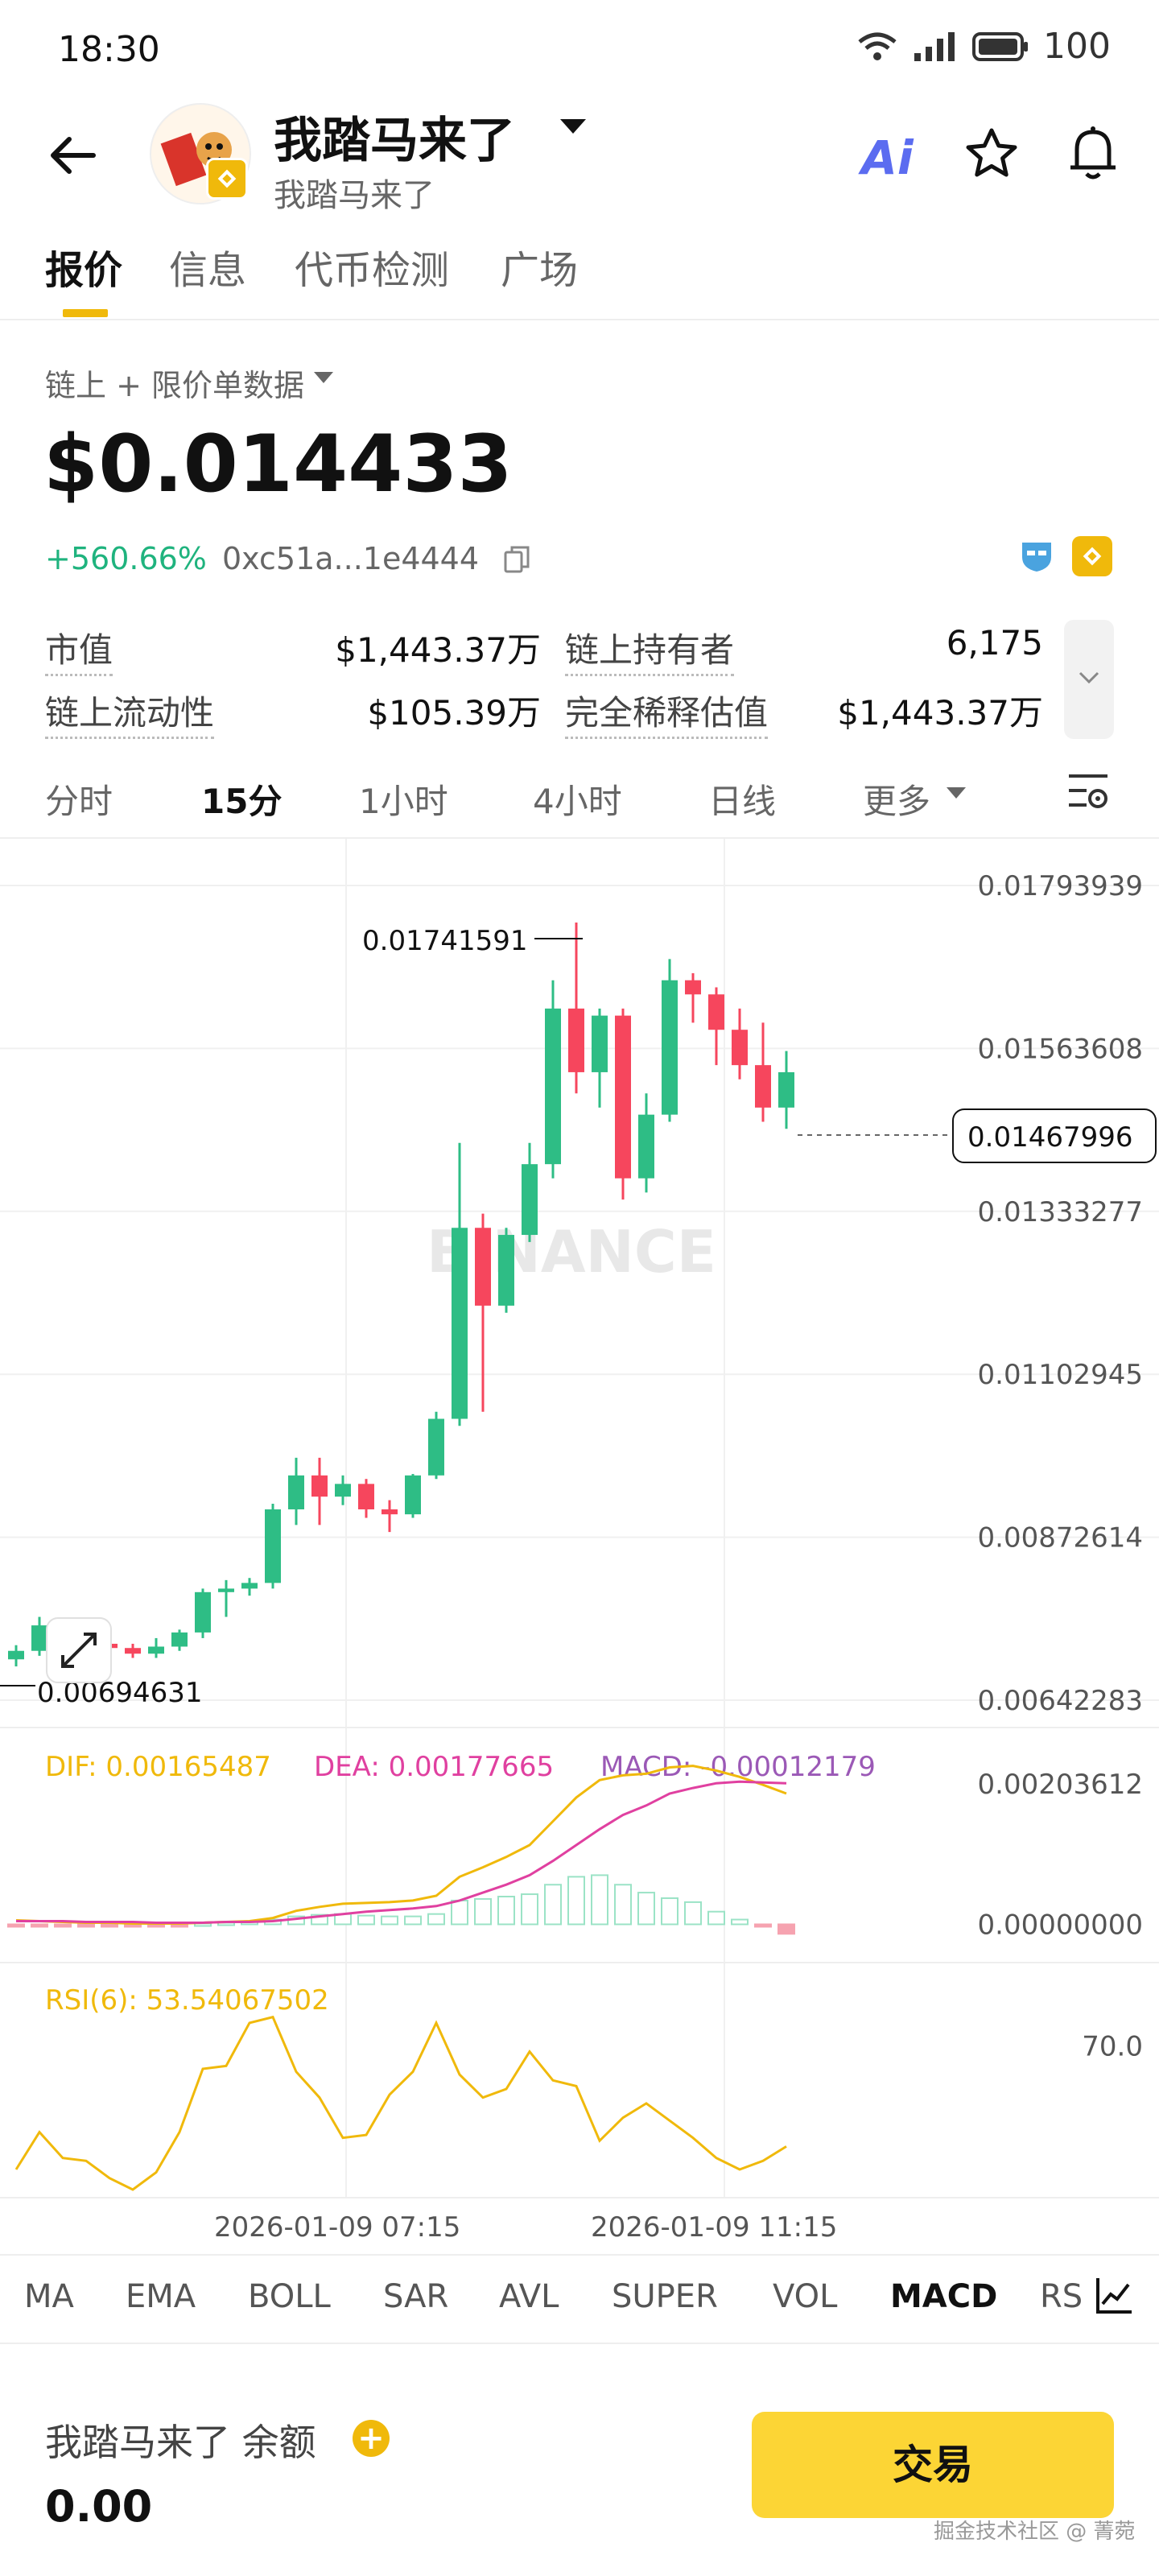 The width and height of the screenshot is (1159, 2576). Describe the element at coordinates (207, 266) in the screenshot. I see `tab-info: 信息` at that location.